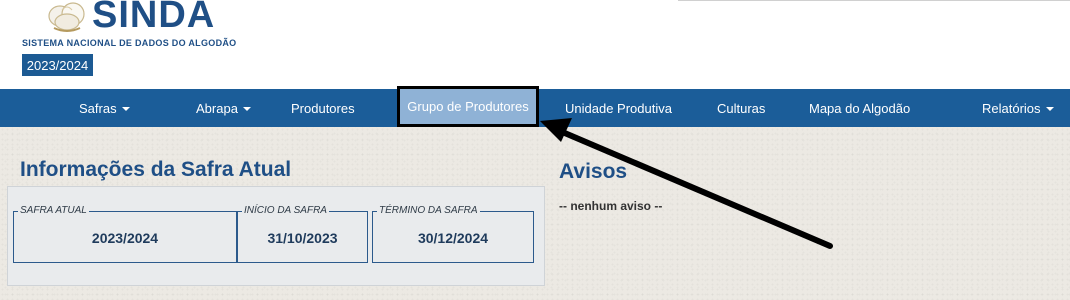  I want to click on logo-name: SINDA, so click(154, 18).